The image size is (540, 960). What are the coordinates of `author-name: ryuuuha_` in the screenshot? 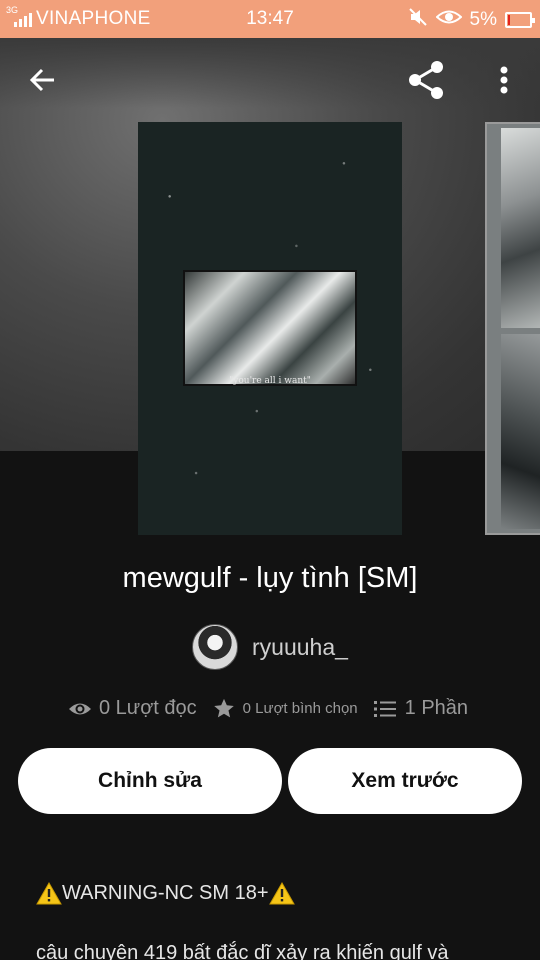 It's located at (300, 646).